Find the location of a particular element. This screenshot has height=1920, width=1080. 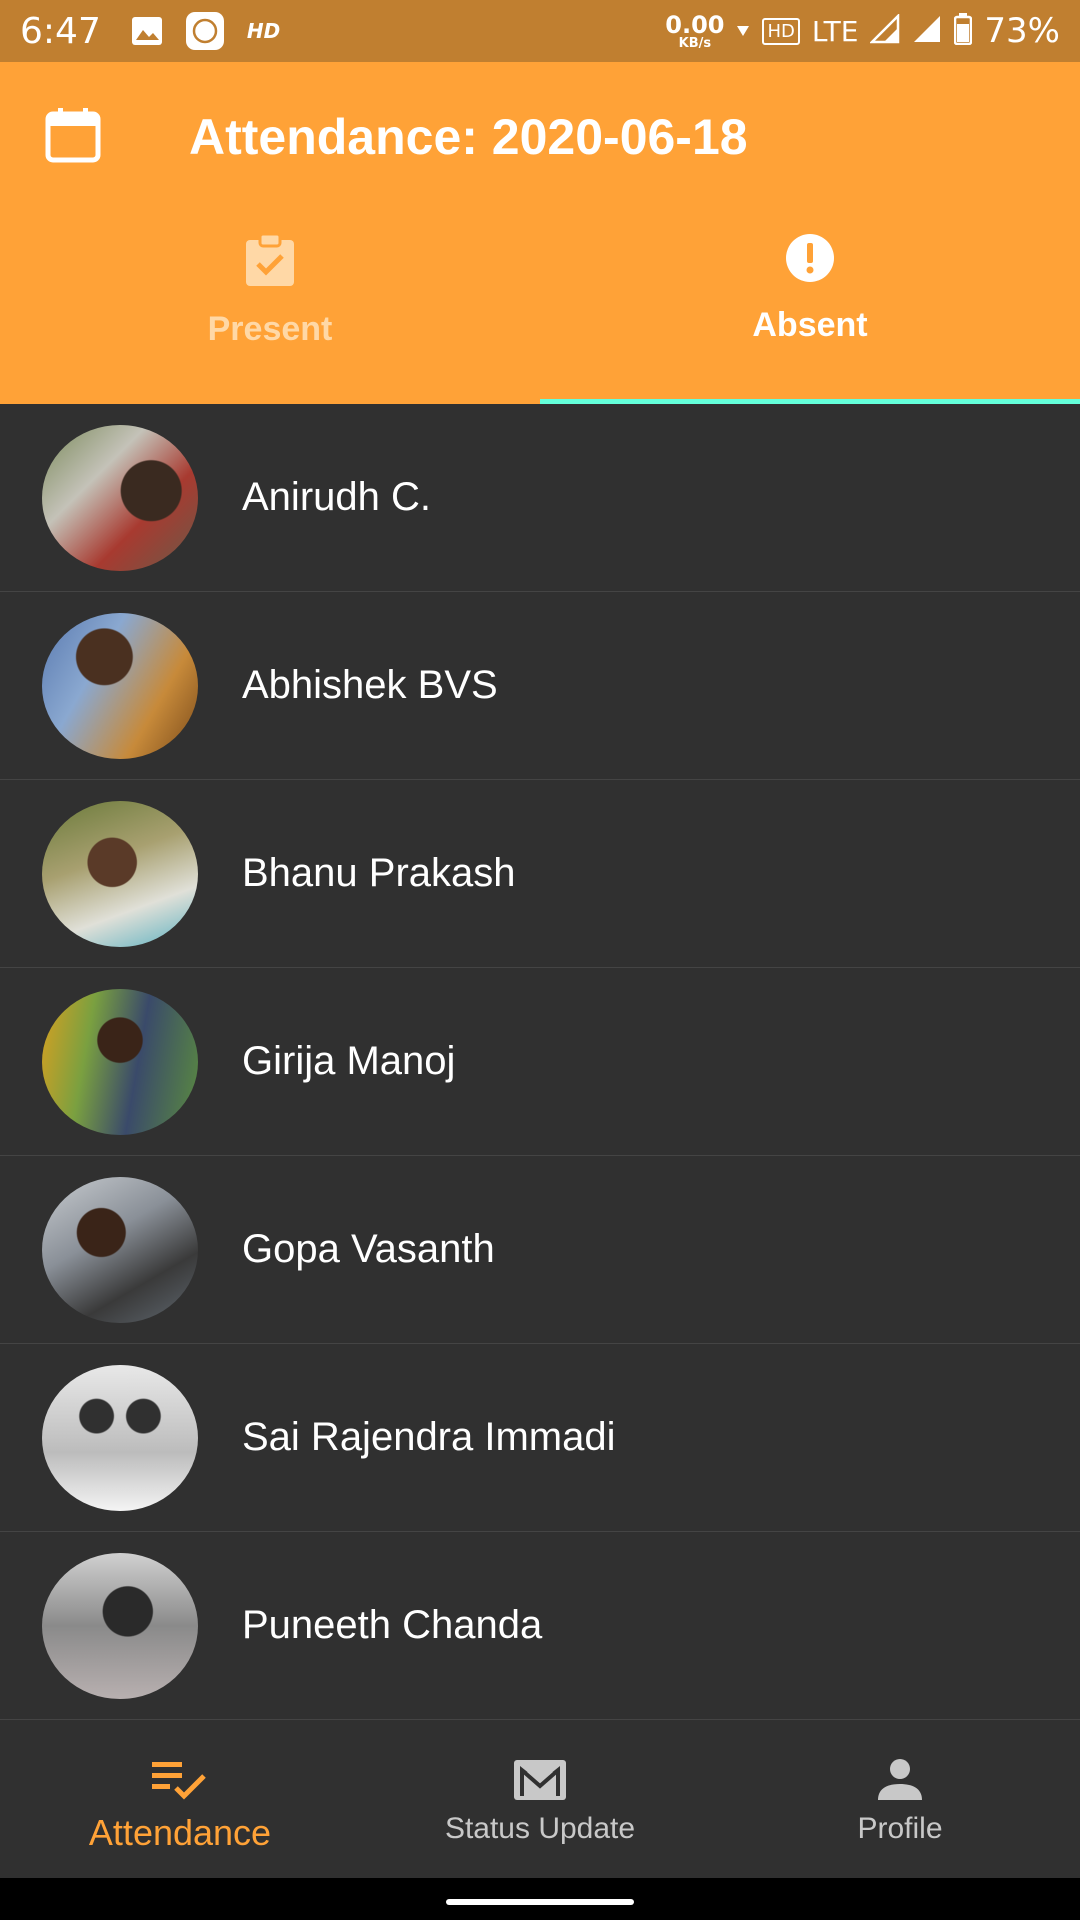

student-name: Bhanu Prakash is located at coordinates (379, 873).